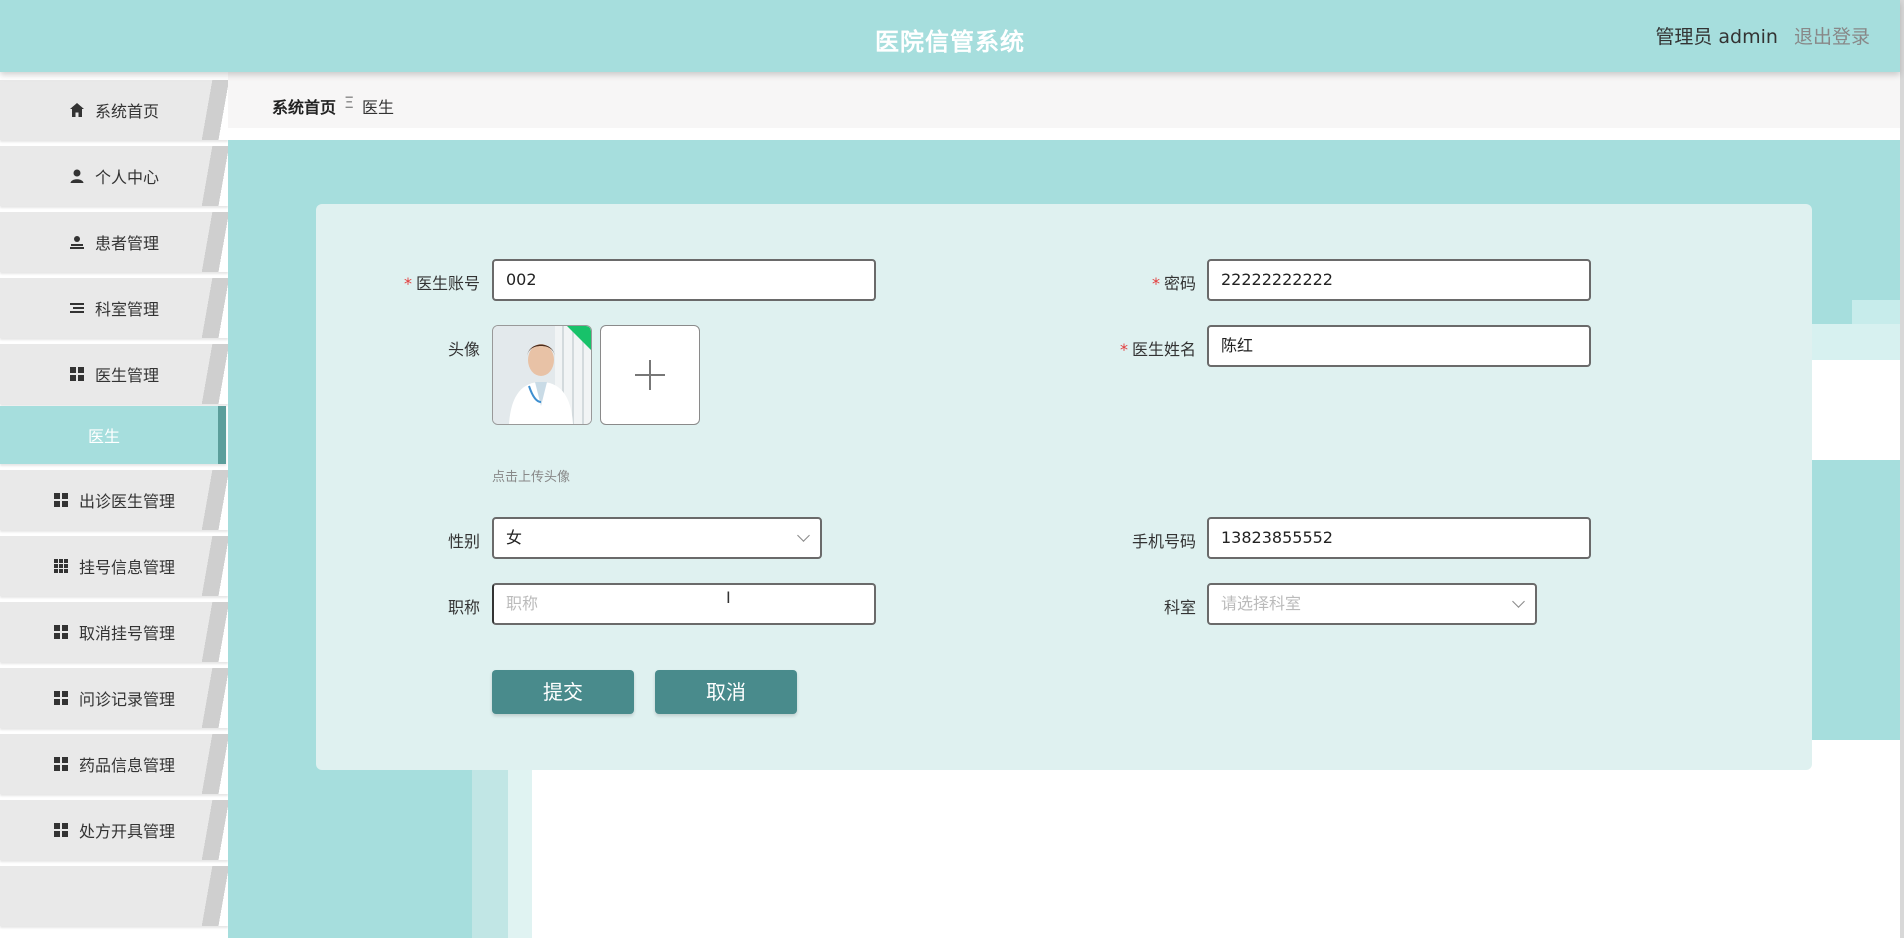  I want to click on department-label: 科室, so click(1179, 607).